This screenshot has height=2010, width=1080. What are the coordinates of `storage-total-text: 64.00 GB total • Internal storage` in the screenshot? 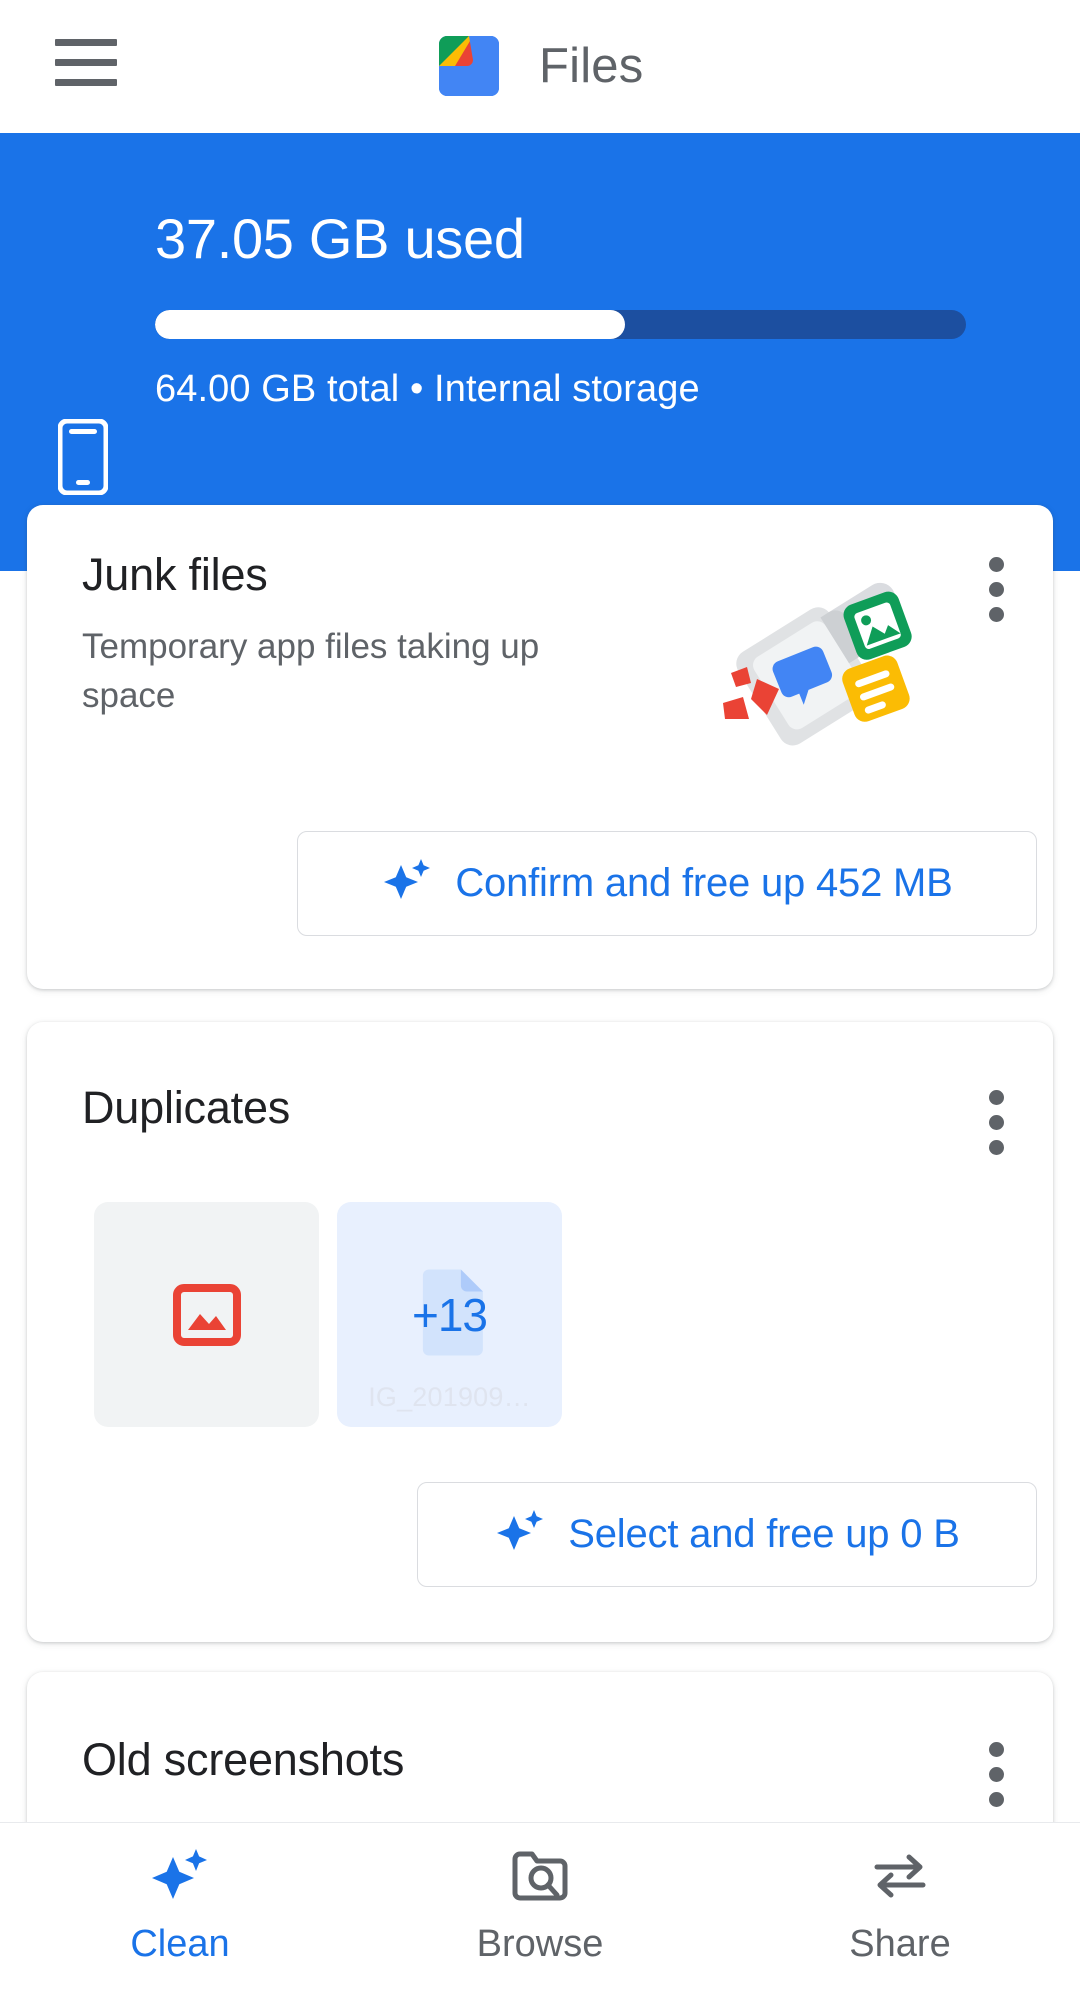 It's located at (427, 389).